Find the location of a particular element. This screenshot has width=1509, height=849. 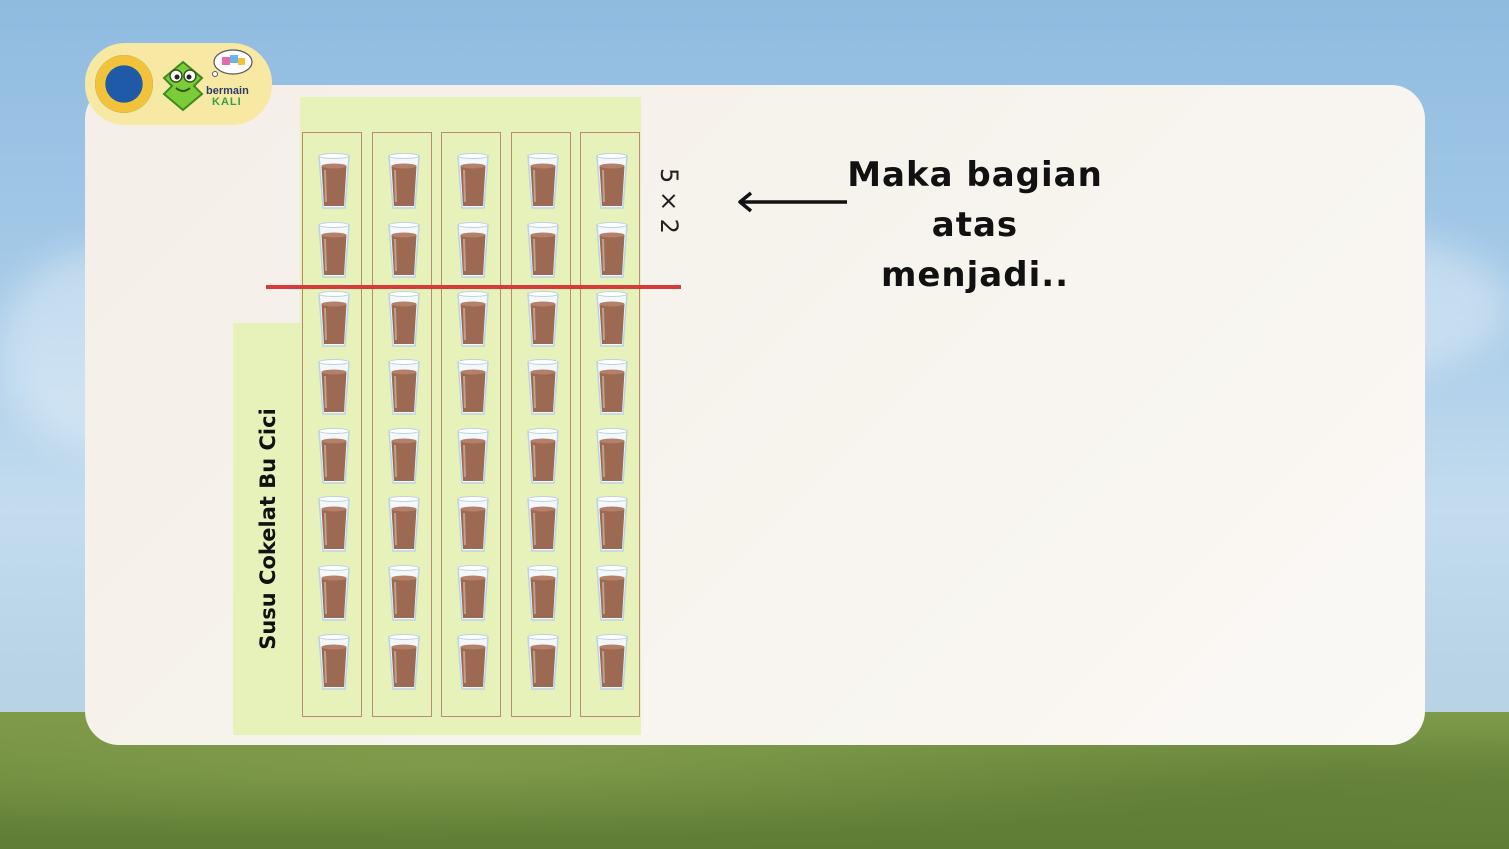

caption-line-1: Maka bagian is located at coordinates (975, 175).